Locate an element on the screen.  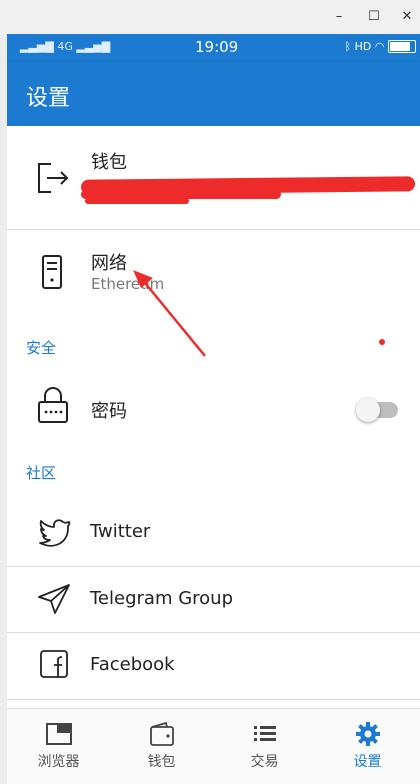
close-button: ✕ is located at coordinates (407, 17).